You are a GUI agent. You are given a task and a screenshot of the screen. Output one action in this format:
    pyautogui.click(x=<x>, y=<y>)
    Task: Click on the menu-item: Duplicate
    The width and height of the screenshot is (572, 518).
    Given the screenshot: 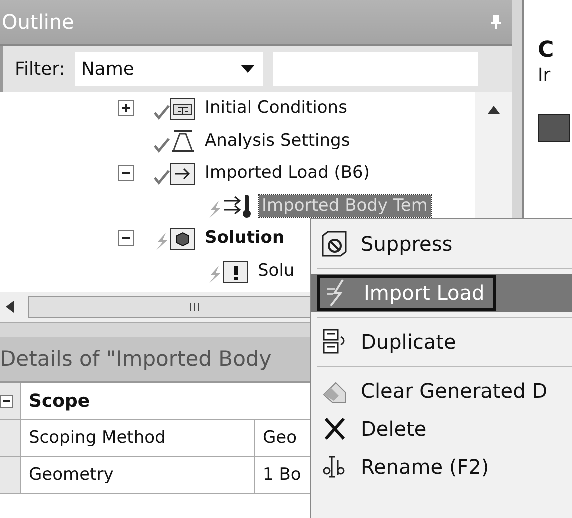 What is the action you would take?
    pyautogui.click(x=441, y=342)
    